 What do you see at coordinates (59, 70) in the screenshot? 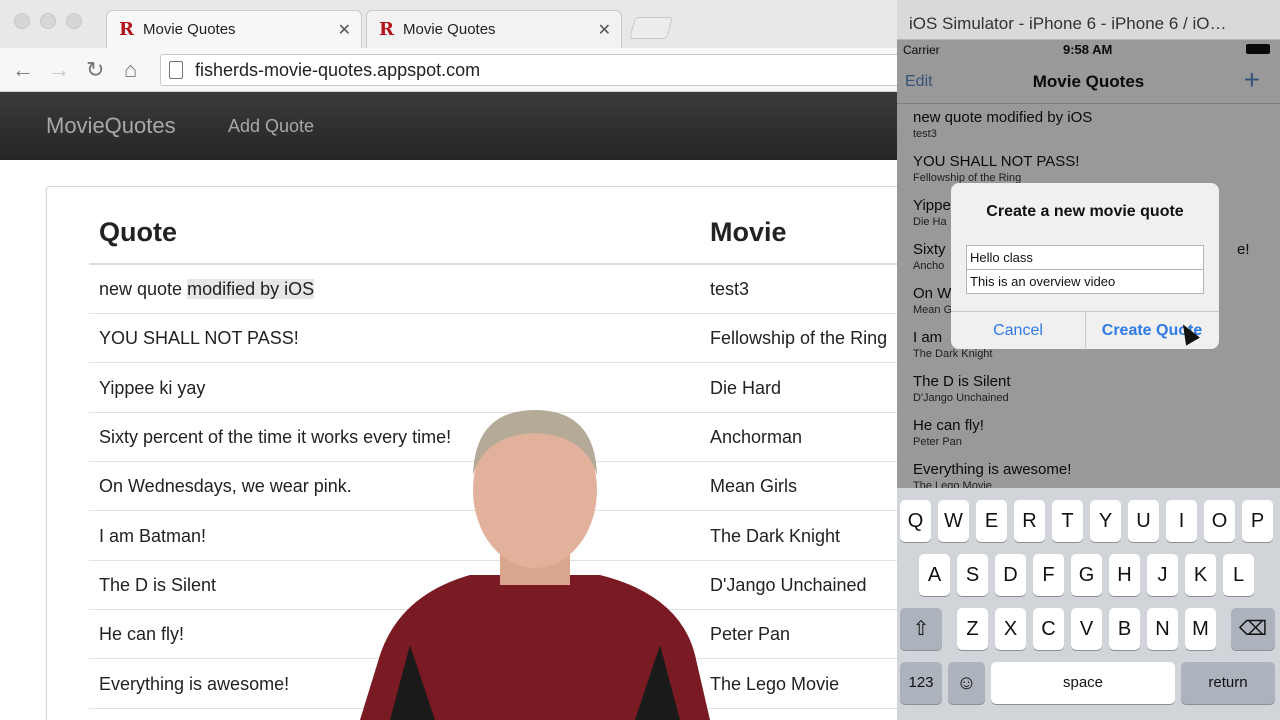
I see `forward-arrow-icon: →` at bounding box center [59, 70].